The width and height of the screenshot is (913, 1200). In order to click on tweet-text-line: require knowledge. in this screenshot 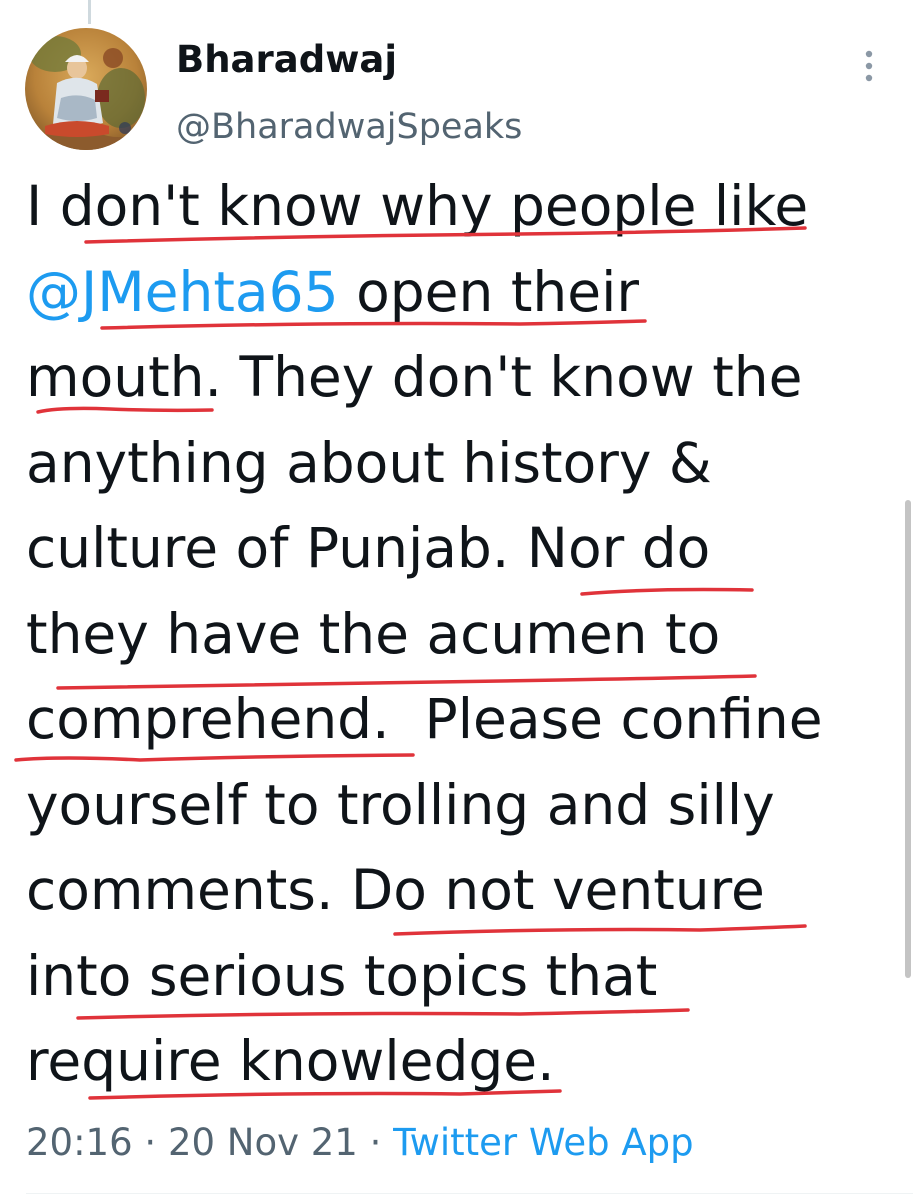, I will do `click(461, 1062)`.